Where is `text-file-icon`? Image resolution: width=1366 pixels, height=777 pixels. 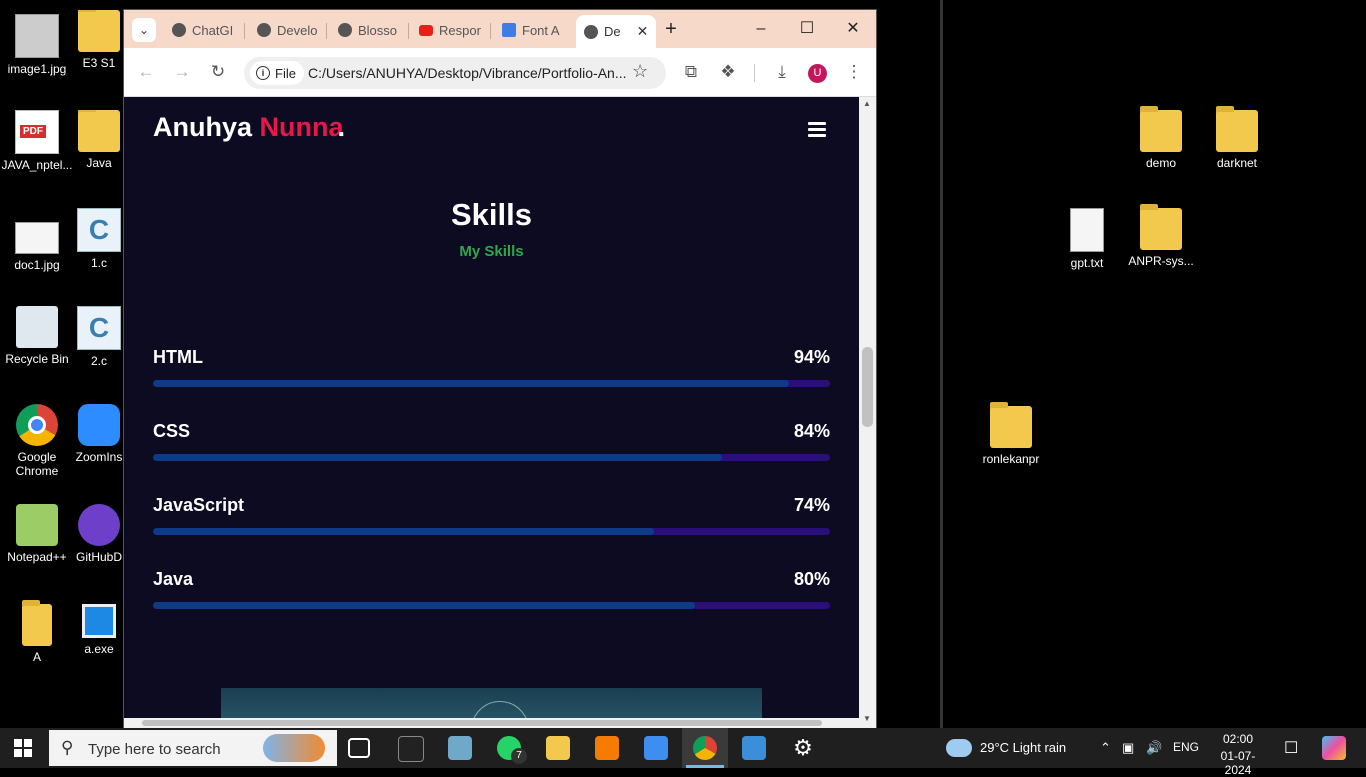 text-file-icon is located at coordinates (1087, 230).